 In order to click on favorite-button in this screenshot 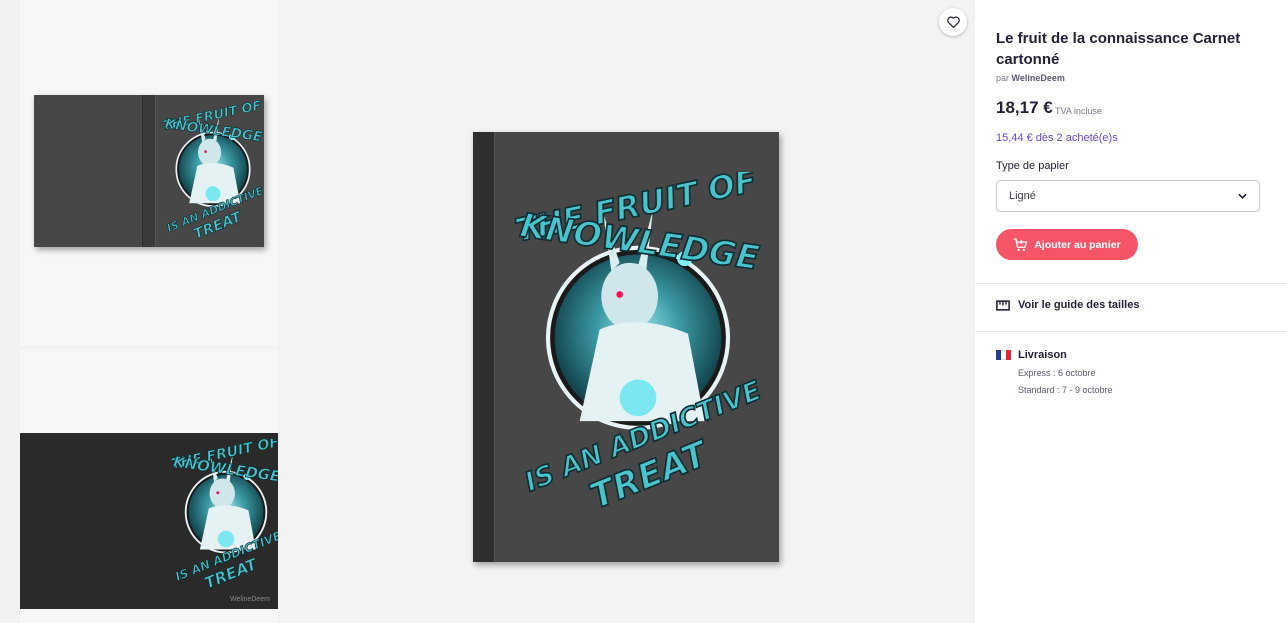, I will do `click(953, 22)`.